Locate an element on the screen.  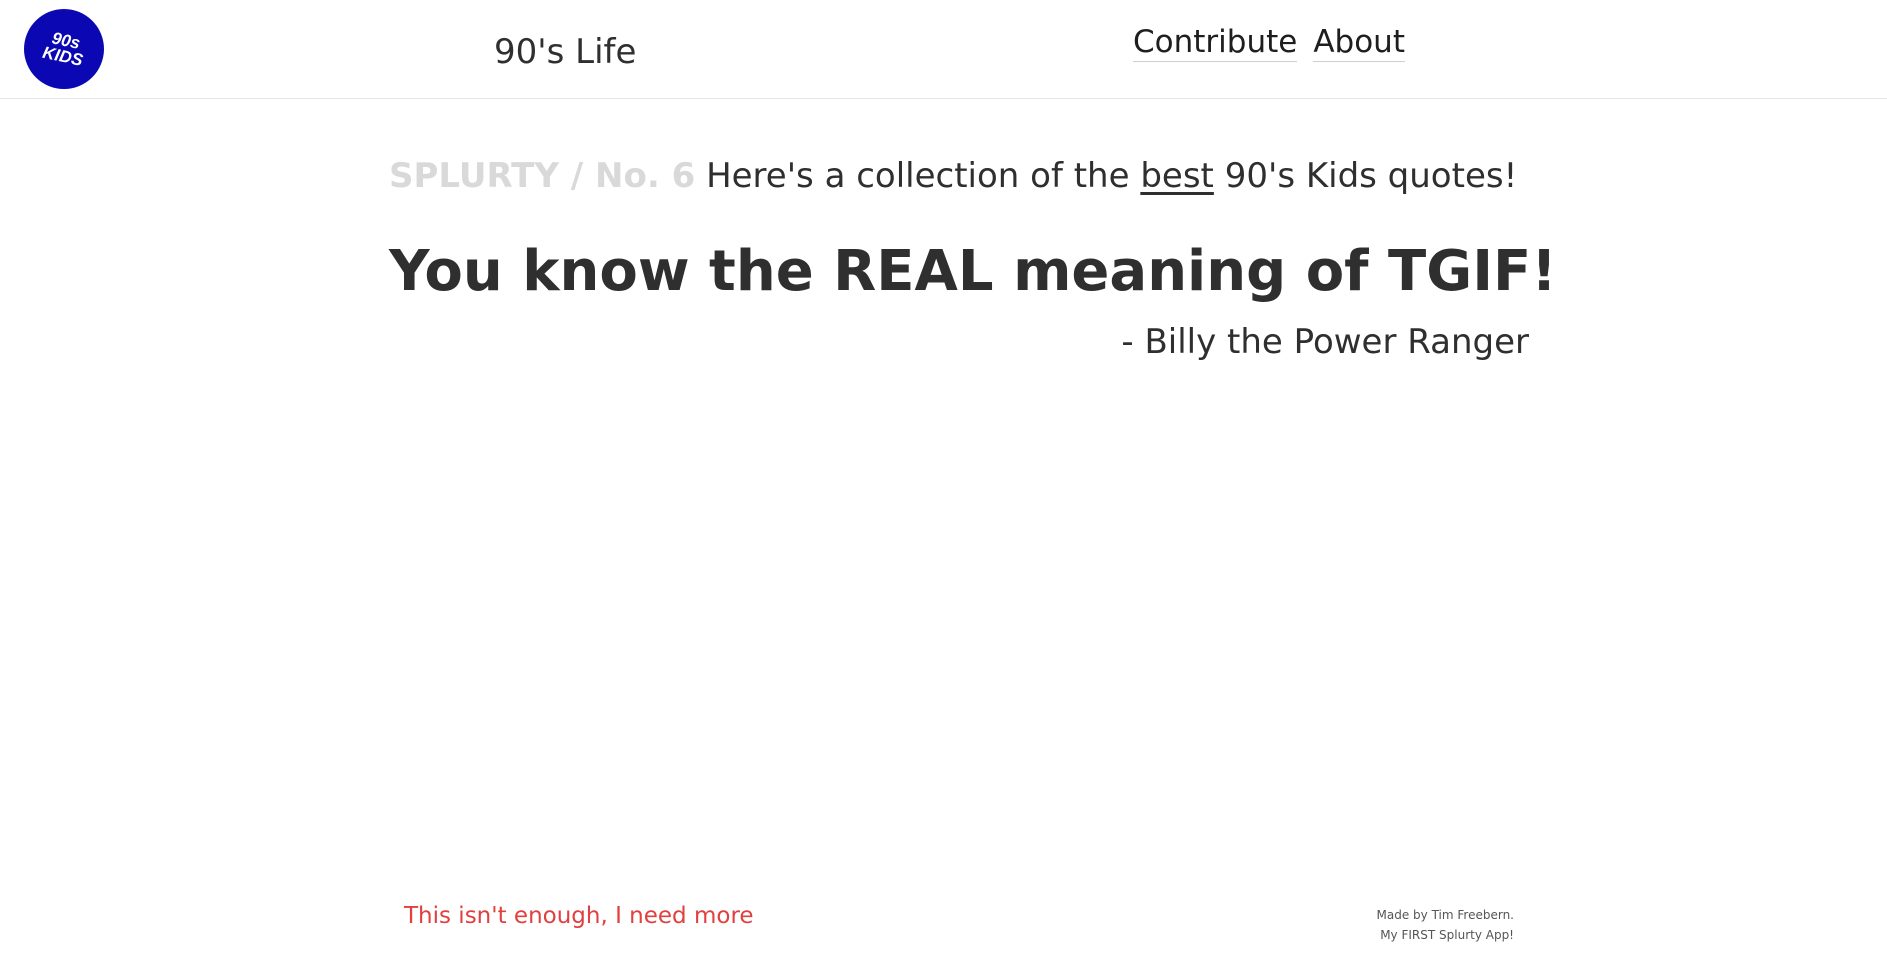
main-nav: Contribute About is located at coordinates (1269, 43).